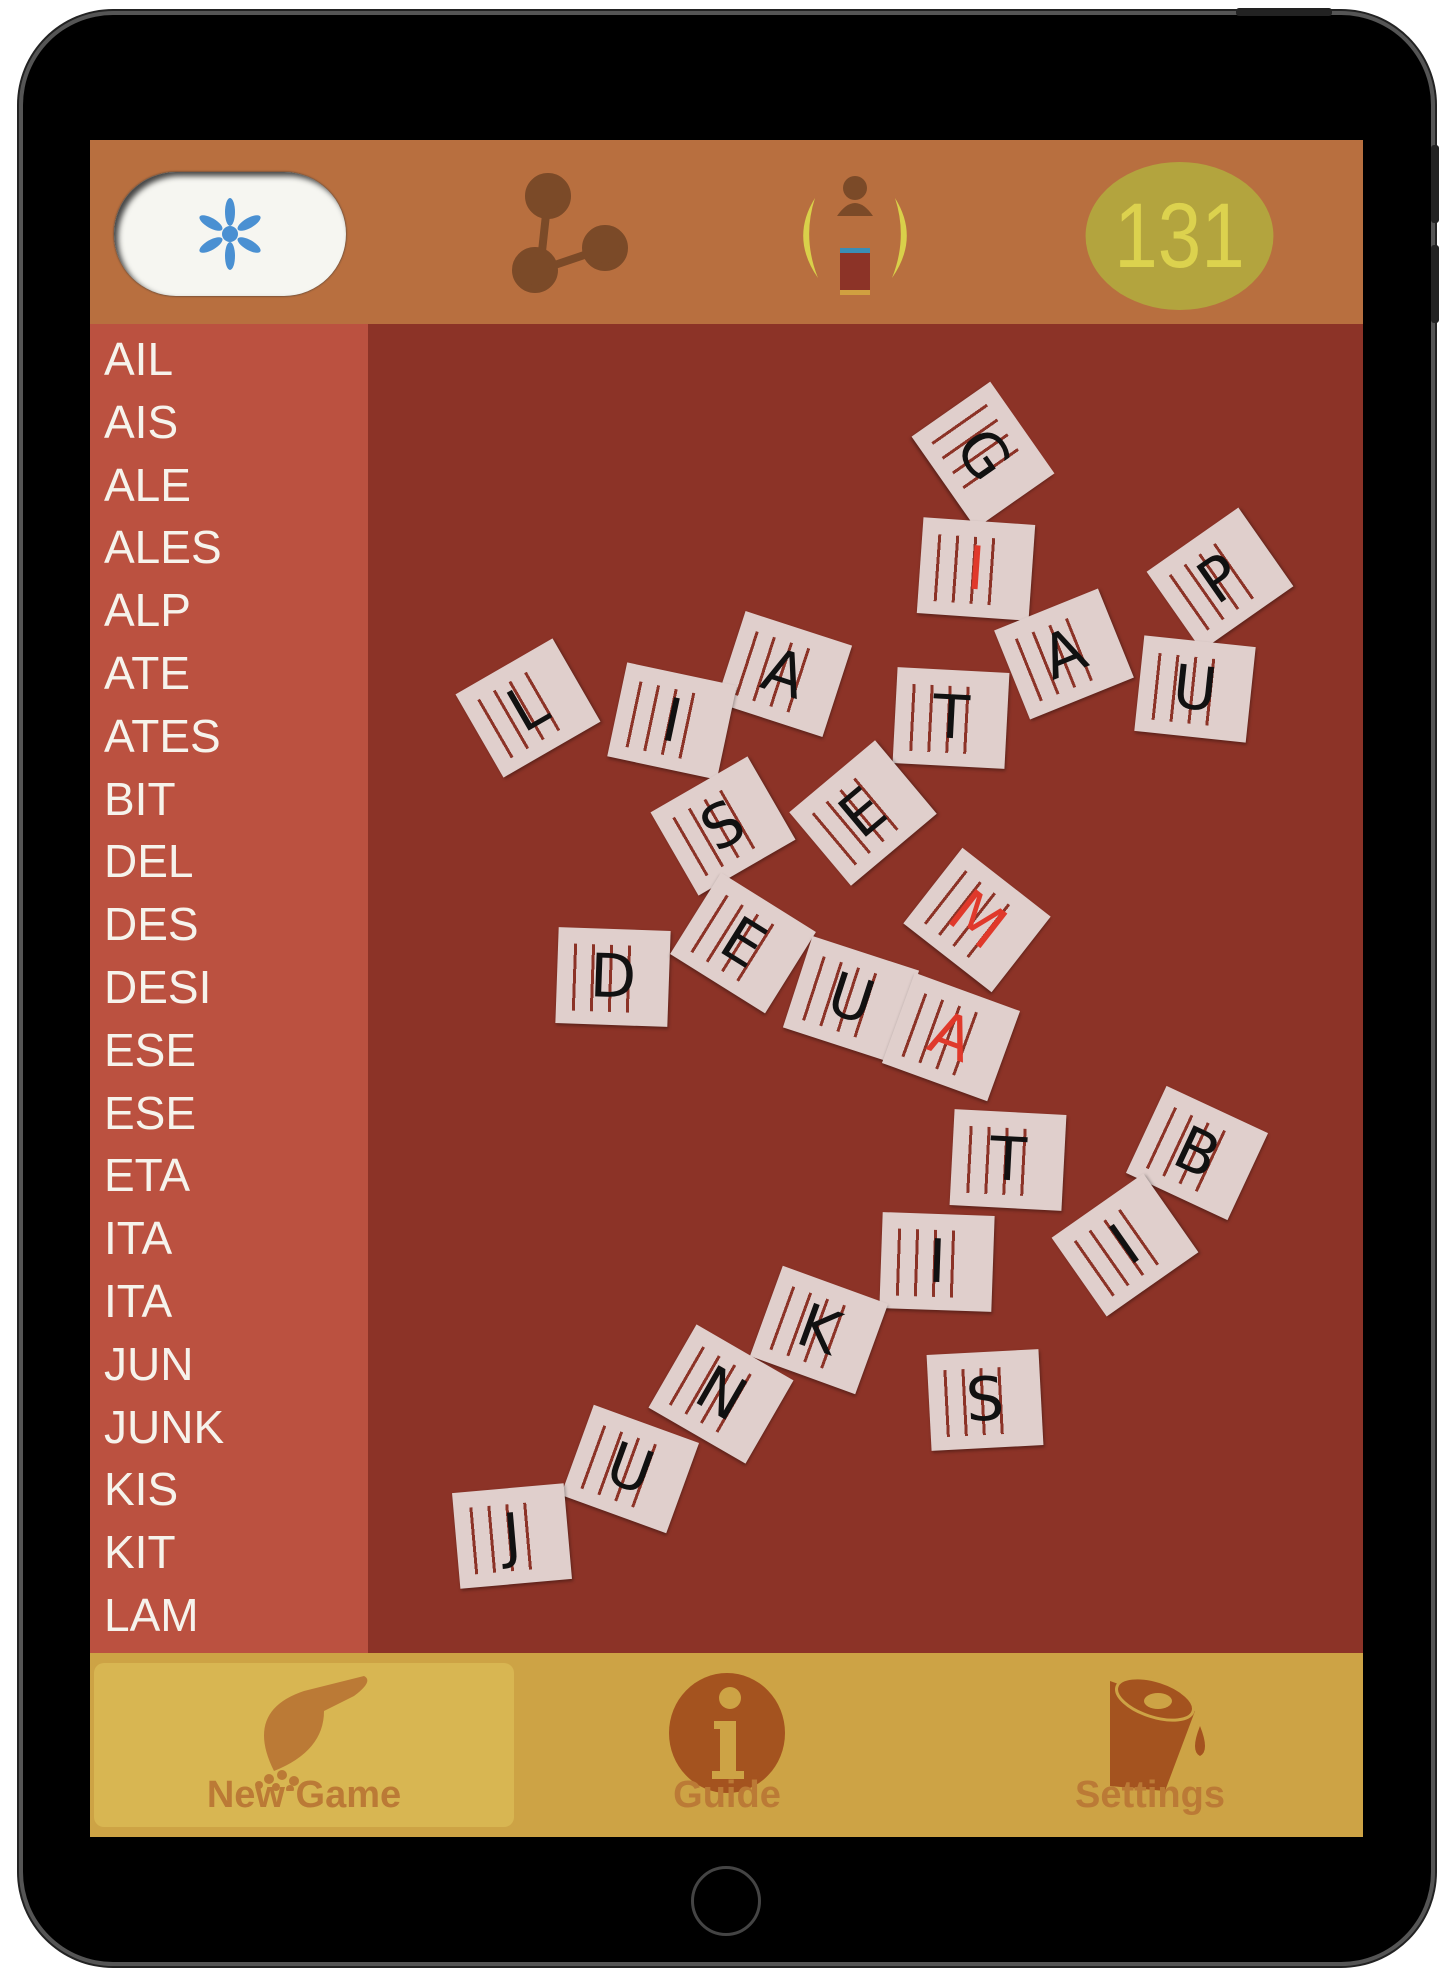 The image size is (1454, 1985). What do you see at coordinates (1197, 1153) in the screenshot?
I see `tile-letter: B` at bounding box center [1197, 1153].